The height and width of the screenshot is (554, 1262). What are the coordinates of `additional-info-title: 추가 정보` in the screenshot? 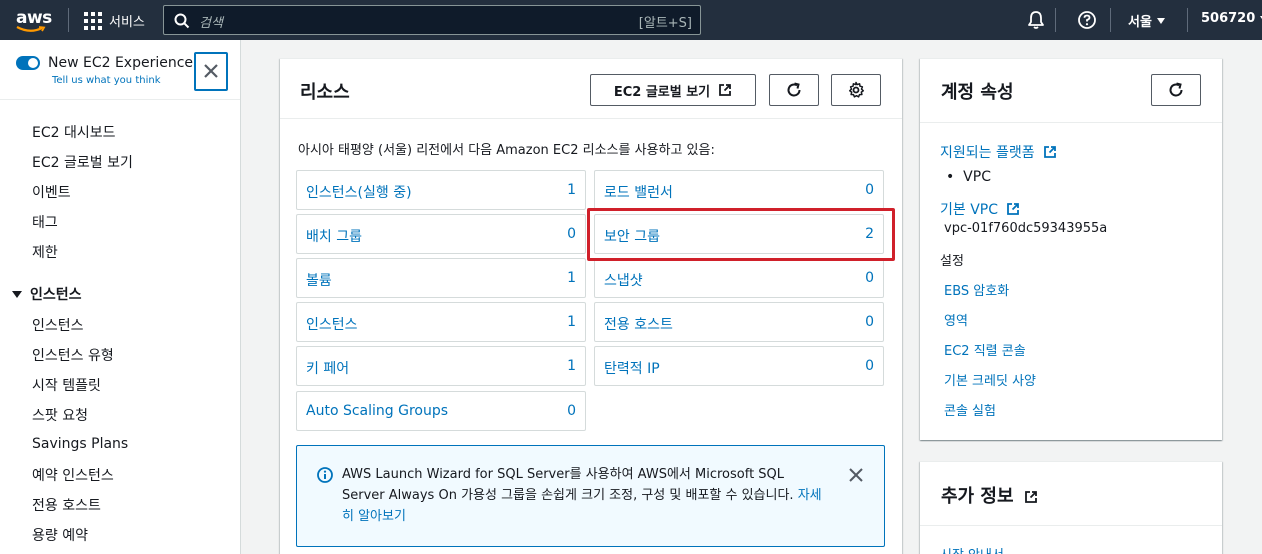 It's located at (989, 495).